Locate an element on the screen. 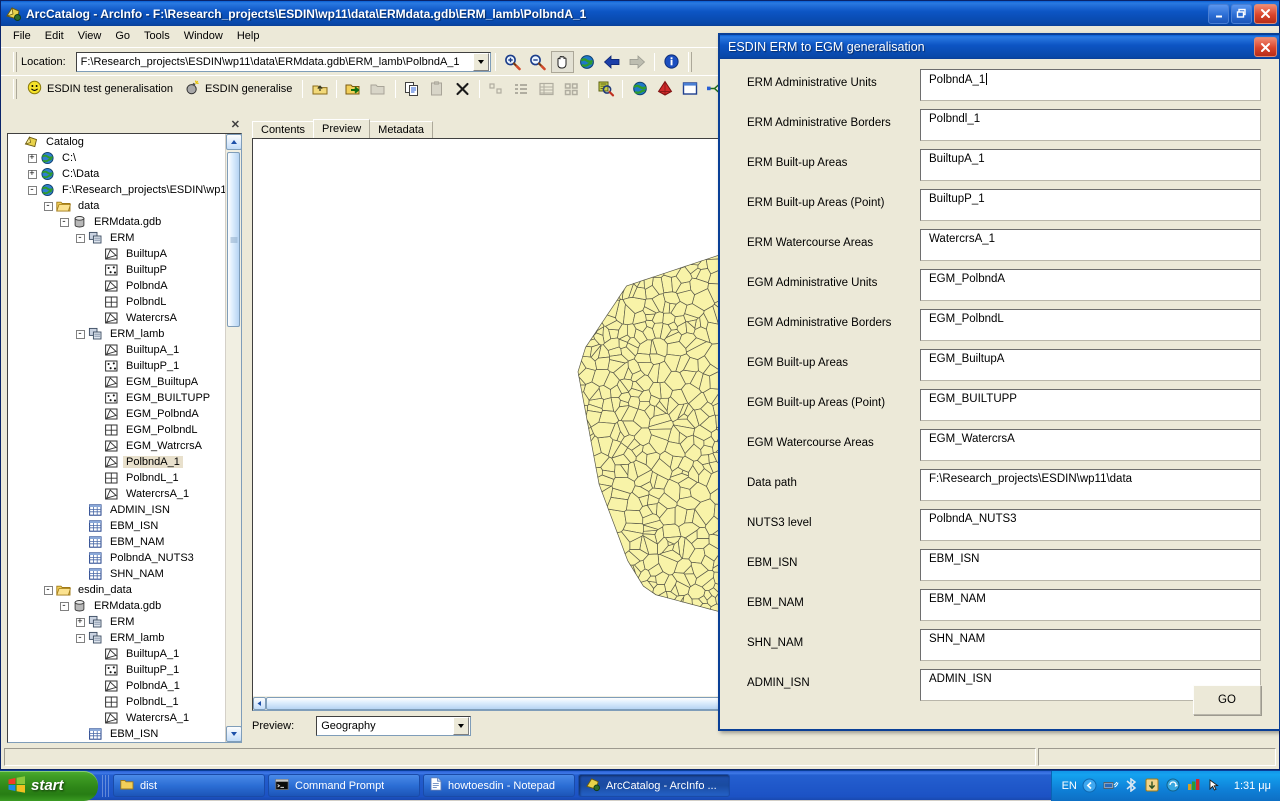  esdin-test-generalisation-button: ESDIN test generalisation is located at coordinates (100, 89).